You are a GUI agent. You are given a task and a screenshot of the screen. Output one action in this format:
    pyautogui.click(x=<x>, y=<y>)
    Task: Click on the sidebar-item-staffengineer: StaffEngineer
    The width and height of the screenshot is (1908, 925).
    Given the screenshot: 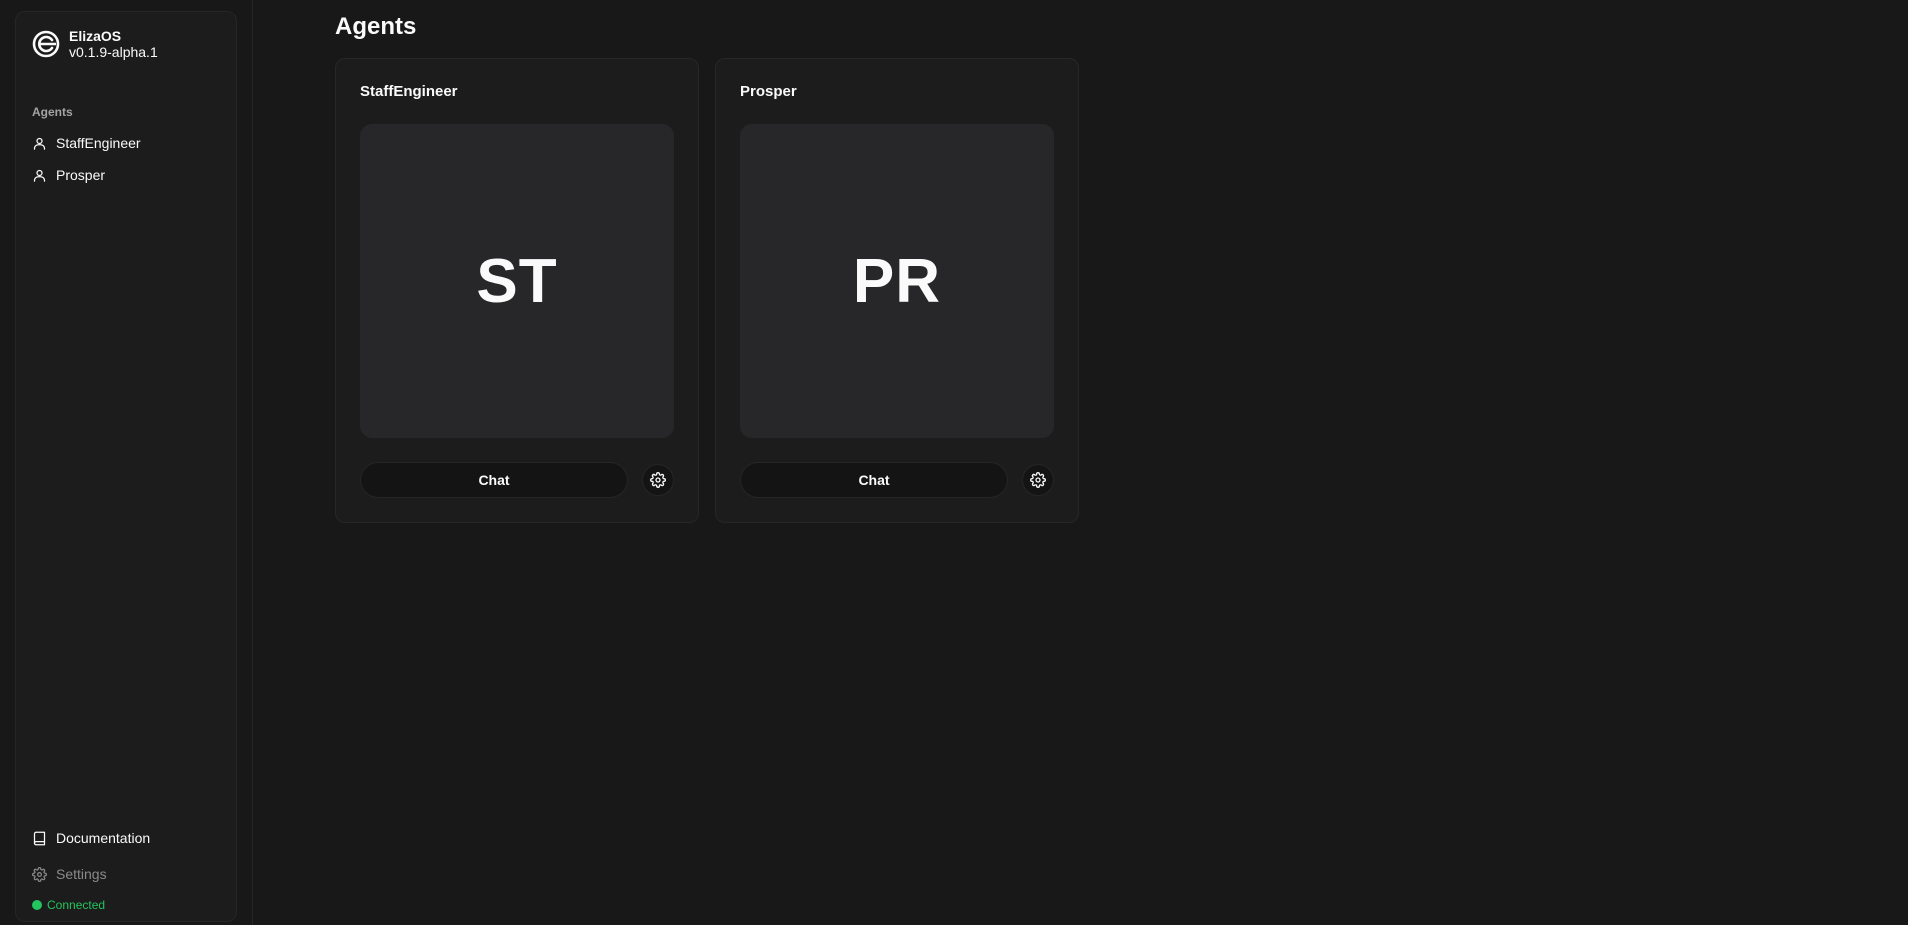 What is the action you would take?
    pyautogui.click(x=126, y=143)
    